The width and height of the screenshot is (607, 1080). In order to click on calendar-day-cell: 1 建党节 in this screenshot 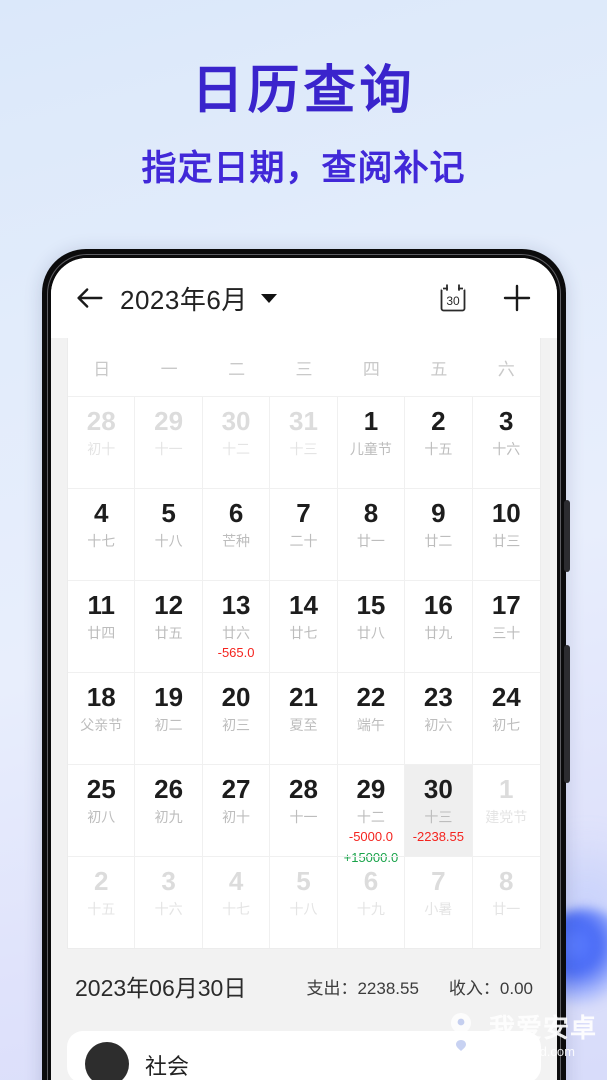, I will do `click(506, 810)`.